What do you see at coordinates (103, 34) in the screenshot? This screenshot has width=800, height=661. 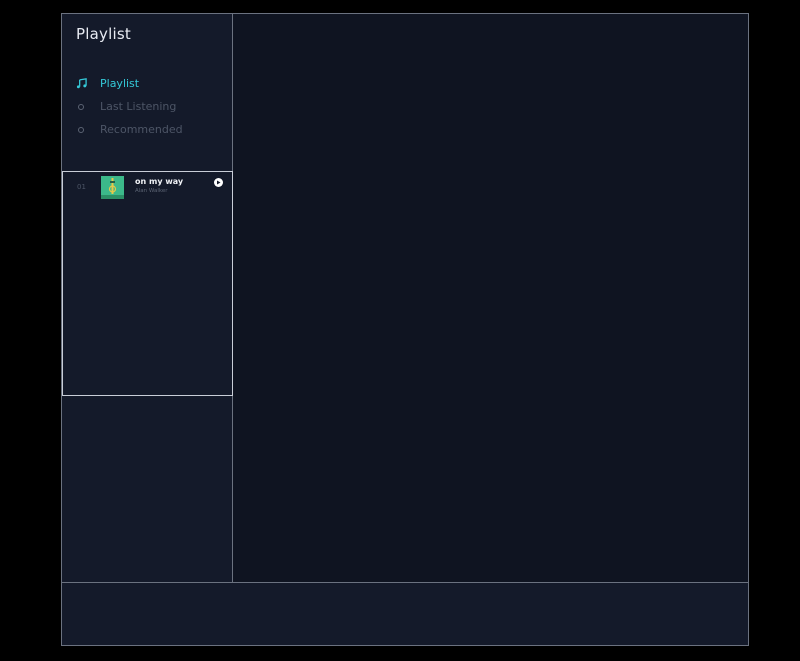 I see `sidebar-title: Playlist` at bounding box center [103, 34].